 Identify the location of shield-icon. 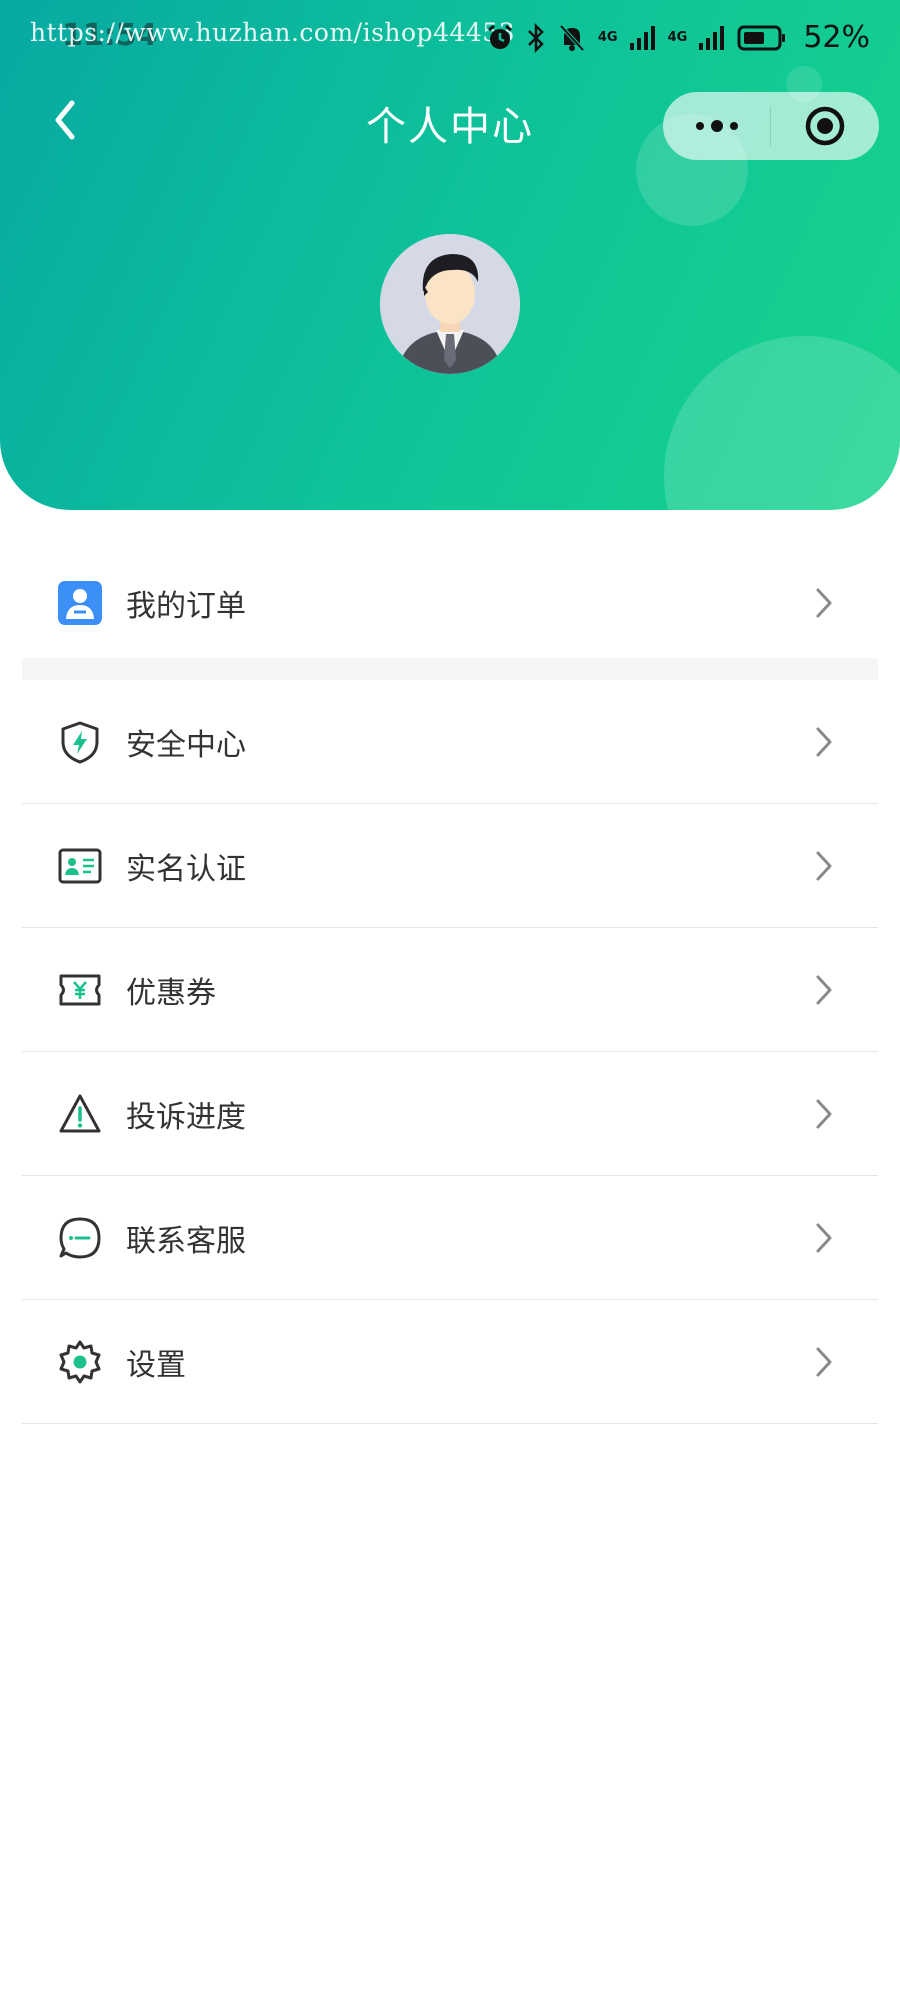
(80, 742).